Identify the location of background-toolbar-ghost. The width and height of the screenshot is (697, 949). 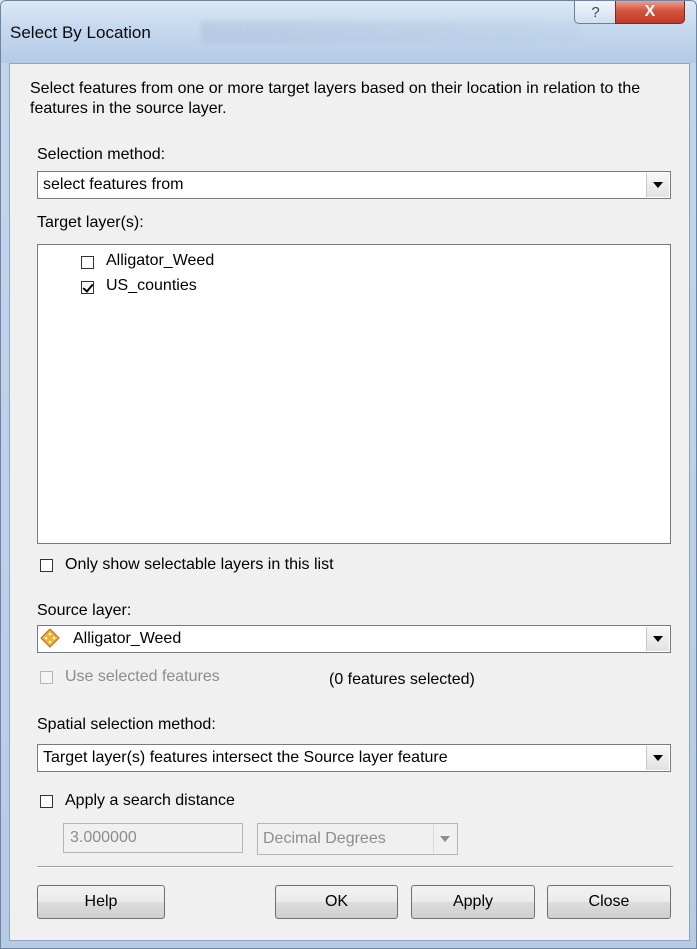
(391, 32).